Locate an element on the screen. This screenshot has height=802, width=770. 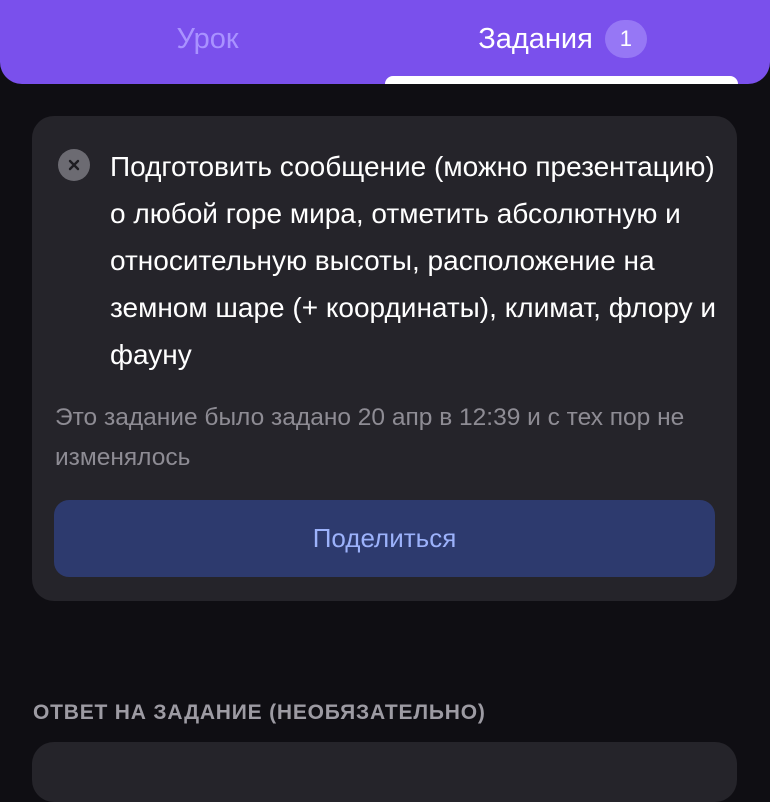
active-tab-indicator is located at coordinates (561, 80).